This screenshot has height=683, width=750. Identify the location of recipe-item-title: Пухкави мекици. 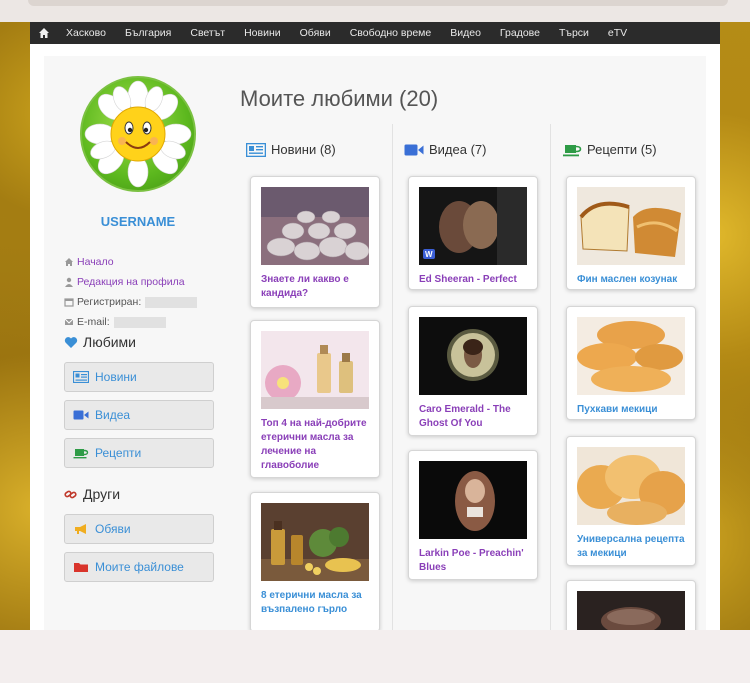
(631, 410).